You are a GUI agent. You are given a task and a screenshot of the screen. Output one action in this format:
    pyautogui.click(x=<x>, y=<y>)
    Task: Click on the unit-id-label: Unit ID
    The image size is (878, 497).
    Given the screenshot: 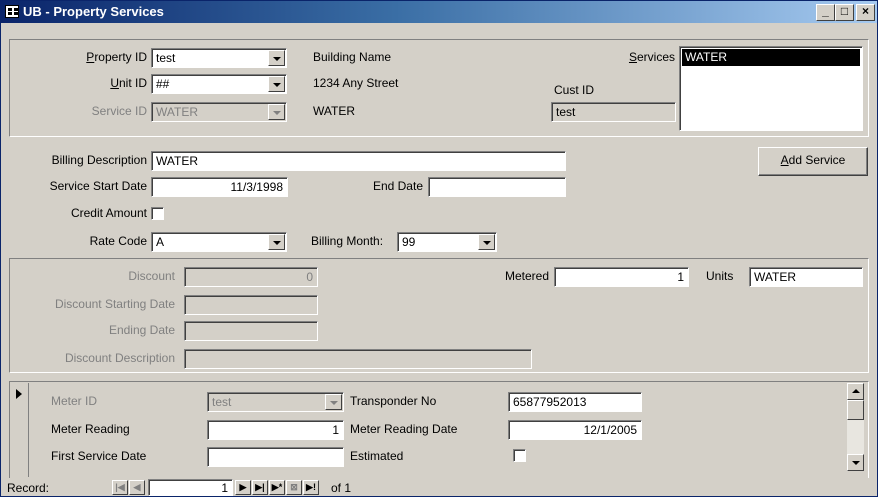 What is the action you would take?
    pyautogui.click(x=128, y=83)
    